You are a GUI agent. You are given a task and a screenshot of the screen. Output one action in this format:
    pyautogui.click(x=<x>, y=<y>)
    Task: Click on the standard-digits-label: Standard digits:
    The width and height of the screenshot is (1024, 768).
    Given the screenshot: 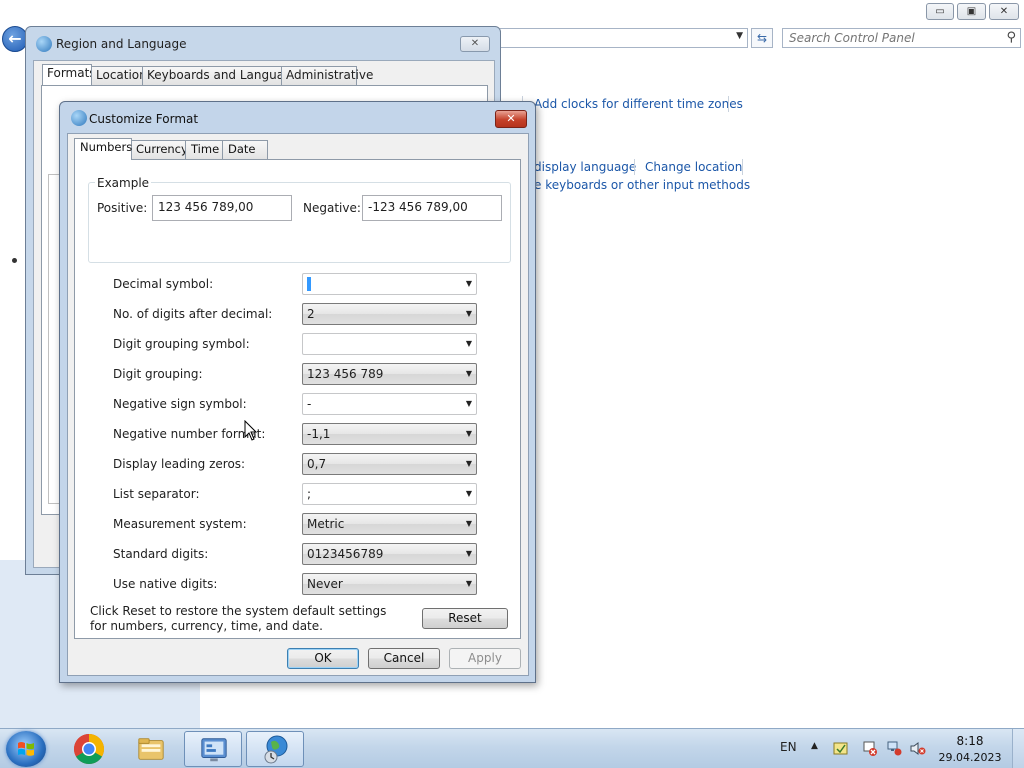 What is the action you would take?
    pyautogui.click(x=161, y=554)
    